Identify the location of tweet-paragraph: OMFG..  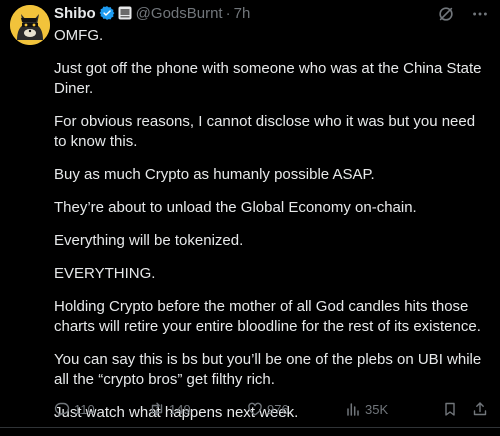
(79, 35).